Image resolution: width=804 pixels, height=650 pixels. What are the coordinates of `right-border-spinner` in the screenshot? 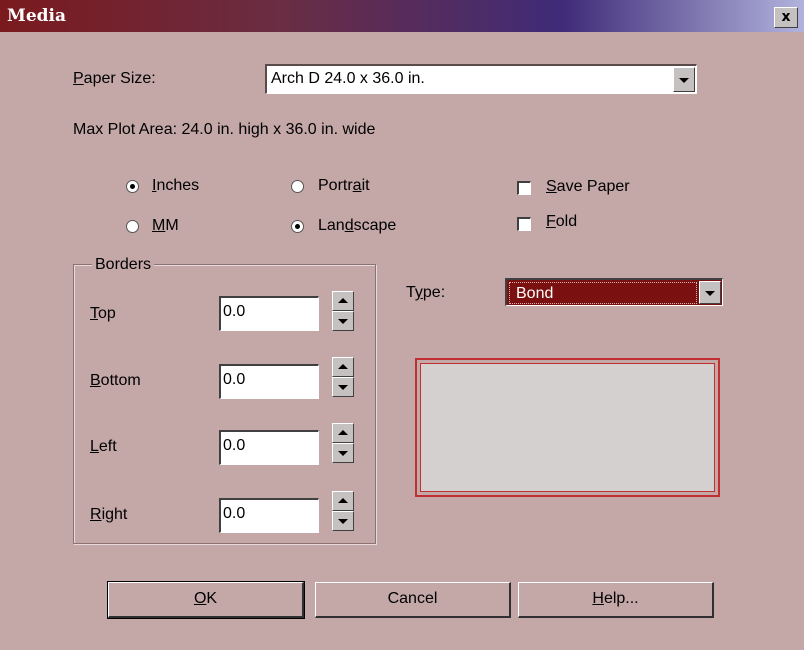 It's located at (343, 511).